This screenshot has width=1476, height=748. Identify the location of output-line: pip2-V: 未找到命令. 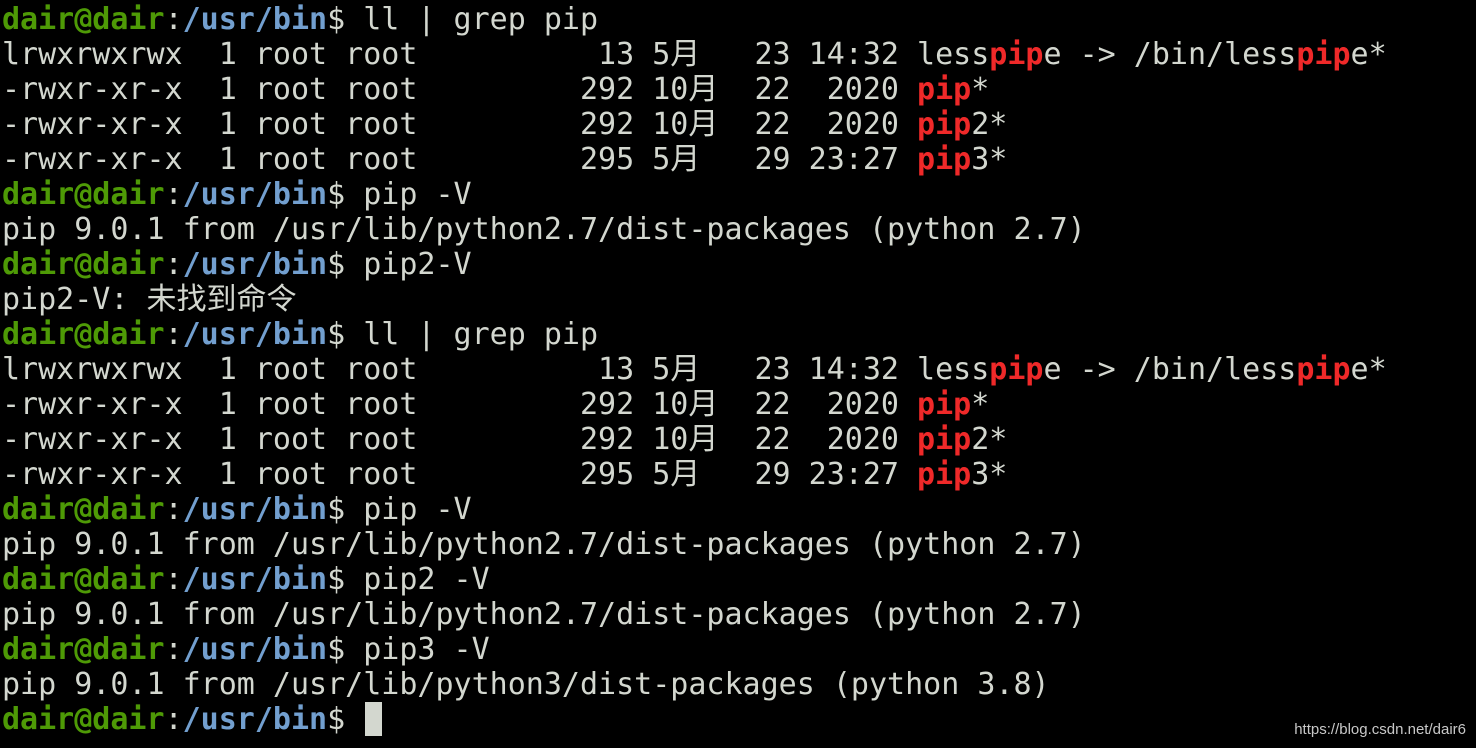
(737, 299).